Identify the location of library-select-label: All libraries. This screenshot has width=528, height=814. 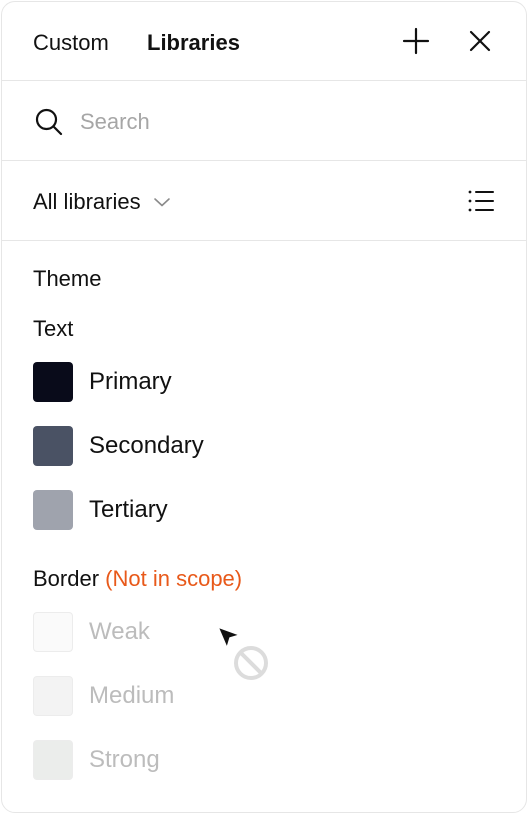
(87, 201).